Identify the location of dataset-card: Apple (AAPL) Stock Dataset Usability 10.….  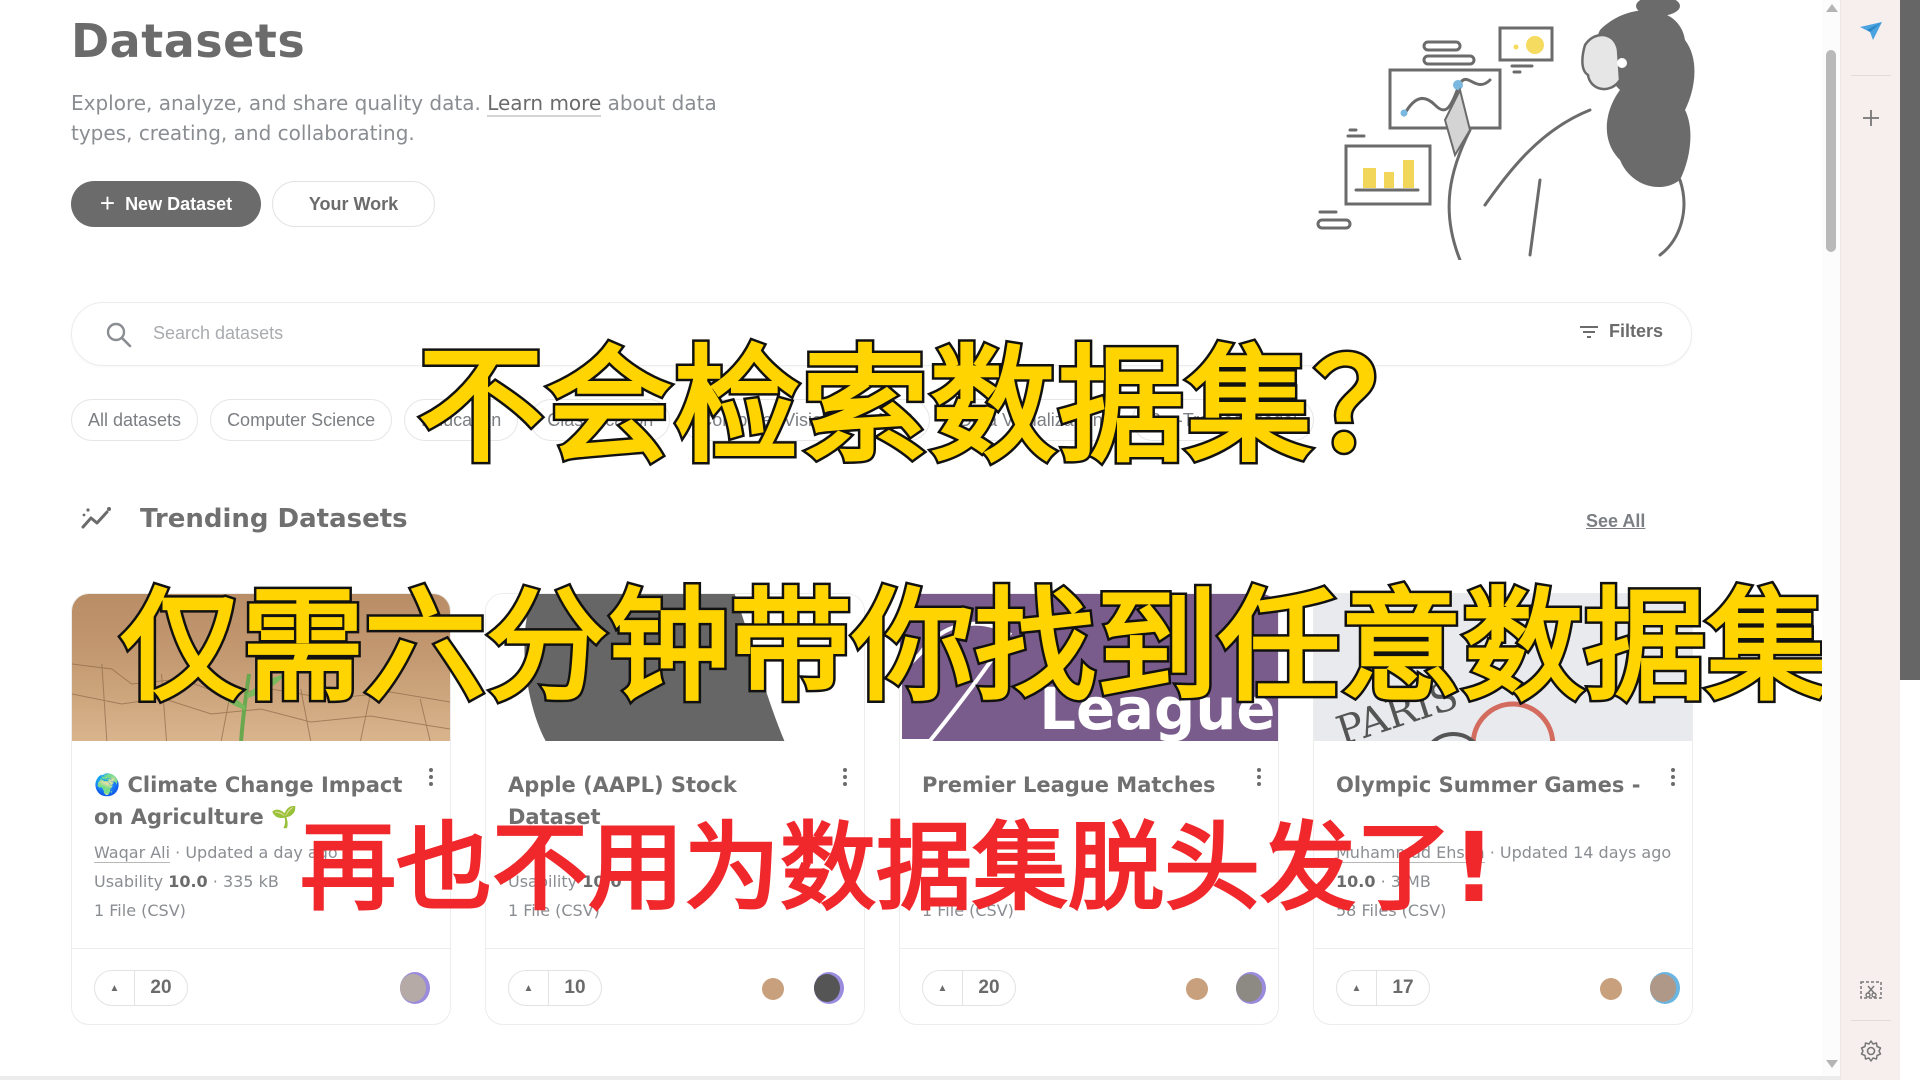
(675, 809).